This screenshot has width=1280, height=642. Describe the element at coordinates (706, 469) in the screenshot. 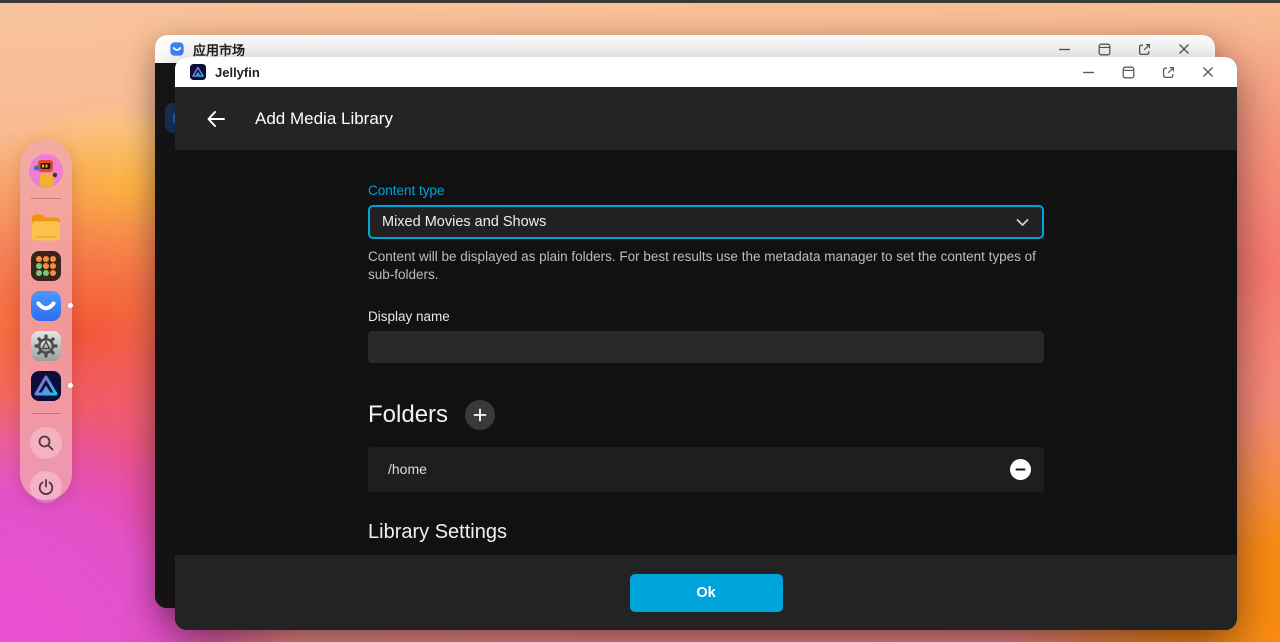

I see `folder-list-item: /home` at that location.